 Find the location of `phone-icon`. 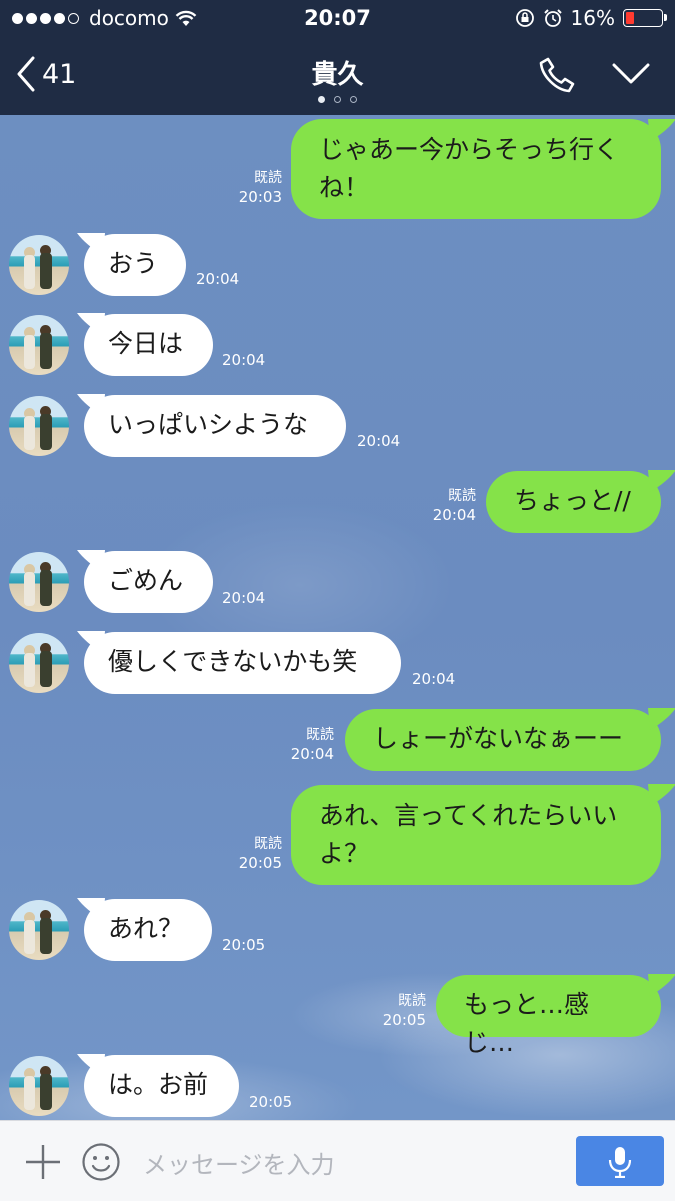

phone-icon is located at coordinates (557, 75).